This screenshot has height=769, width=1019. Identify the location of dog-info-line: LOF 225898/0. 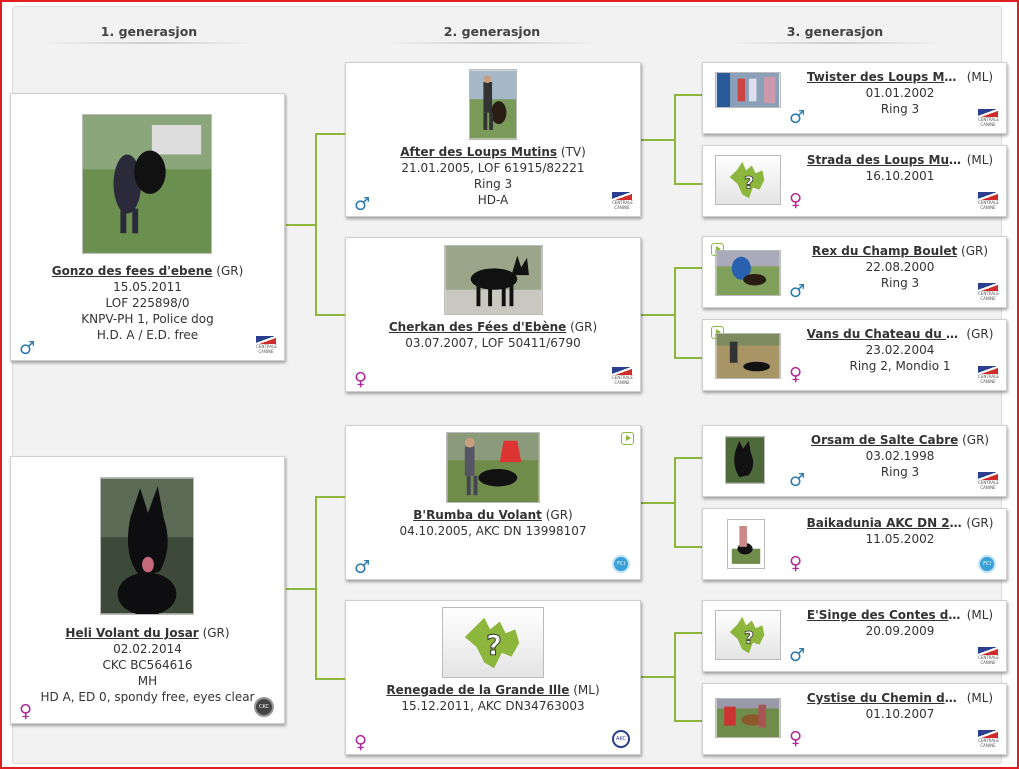
(147, 303).